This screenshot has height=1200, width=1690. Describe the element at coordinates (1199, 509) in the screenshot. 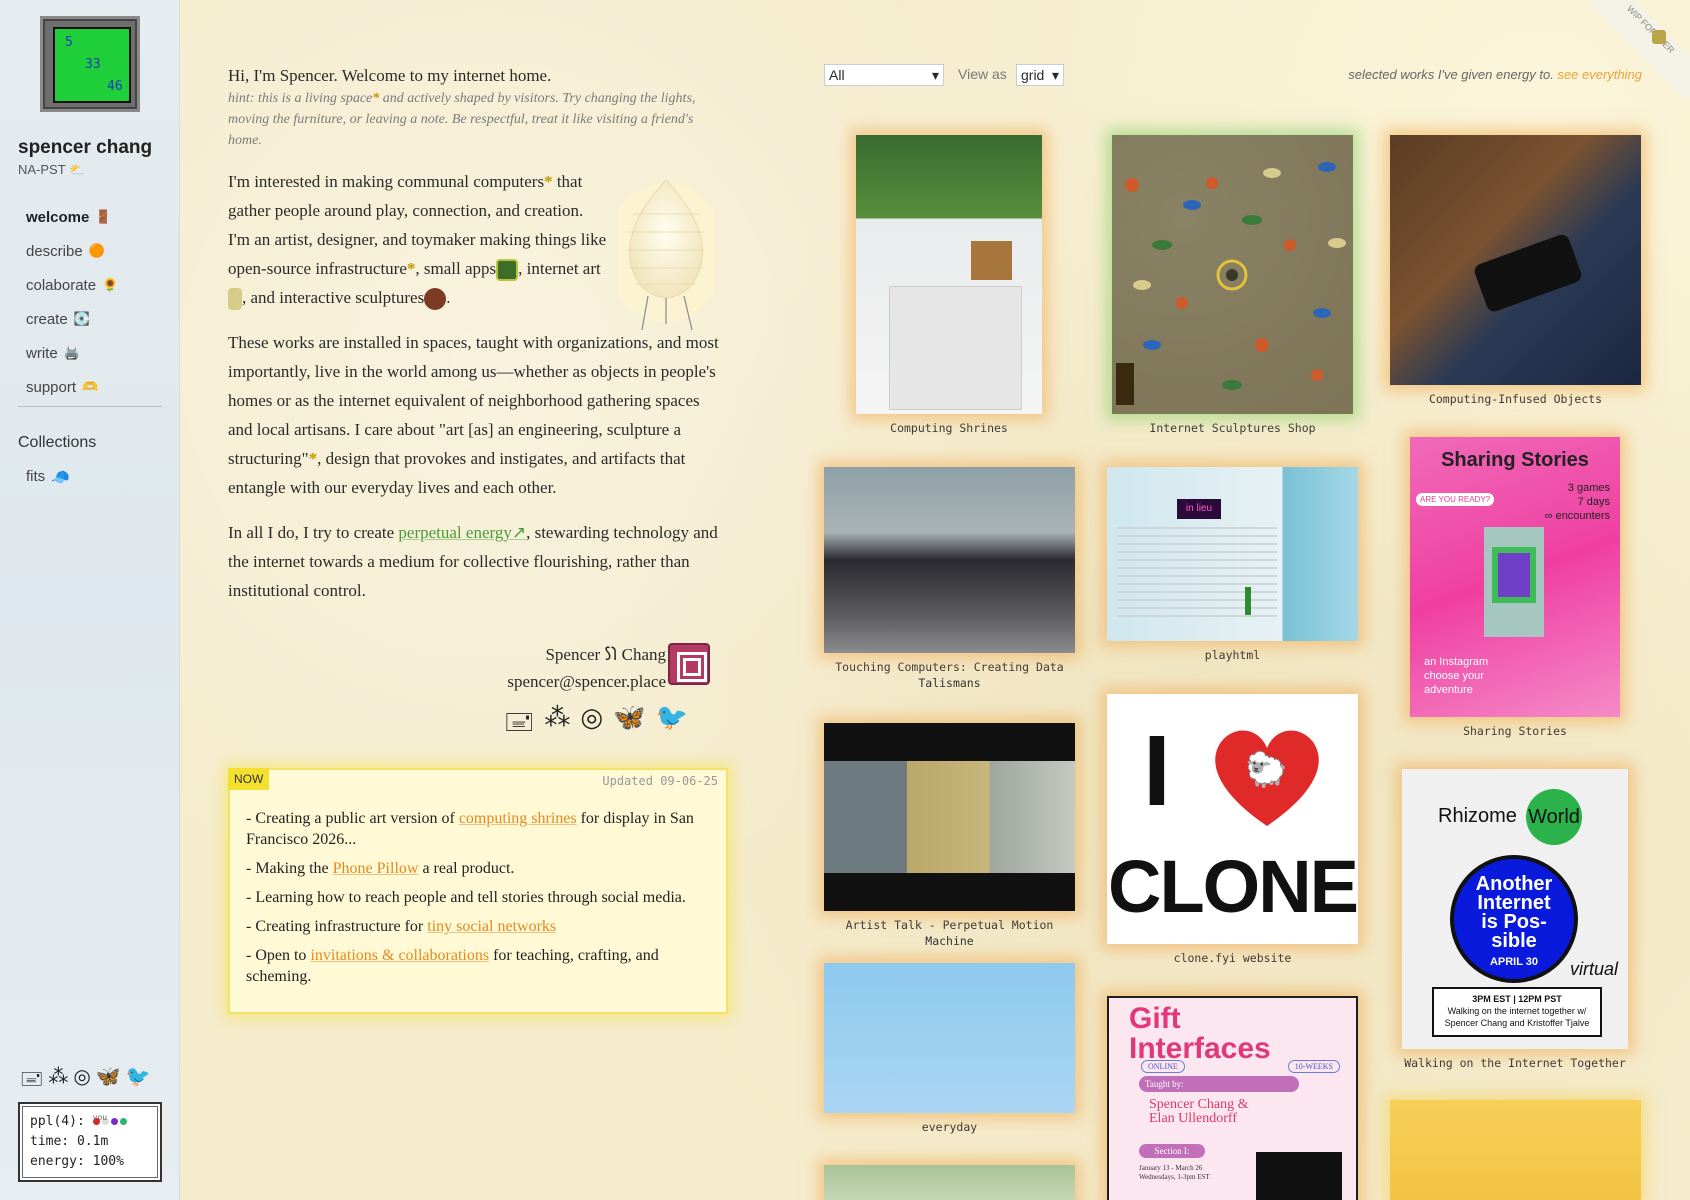

I see `playhtml-badge: in lieu` at that location.